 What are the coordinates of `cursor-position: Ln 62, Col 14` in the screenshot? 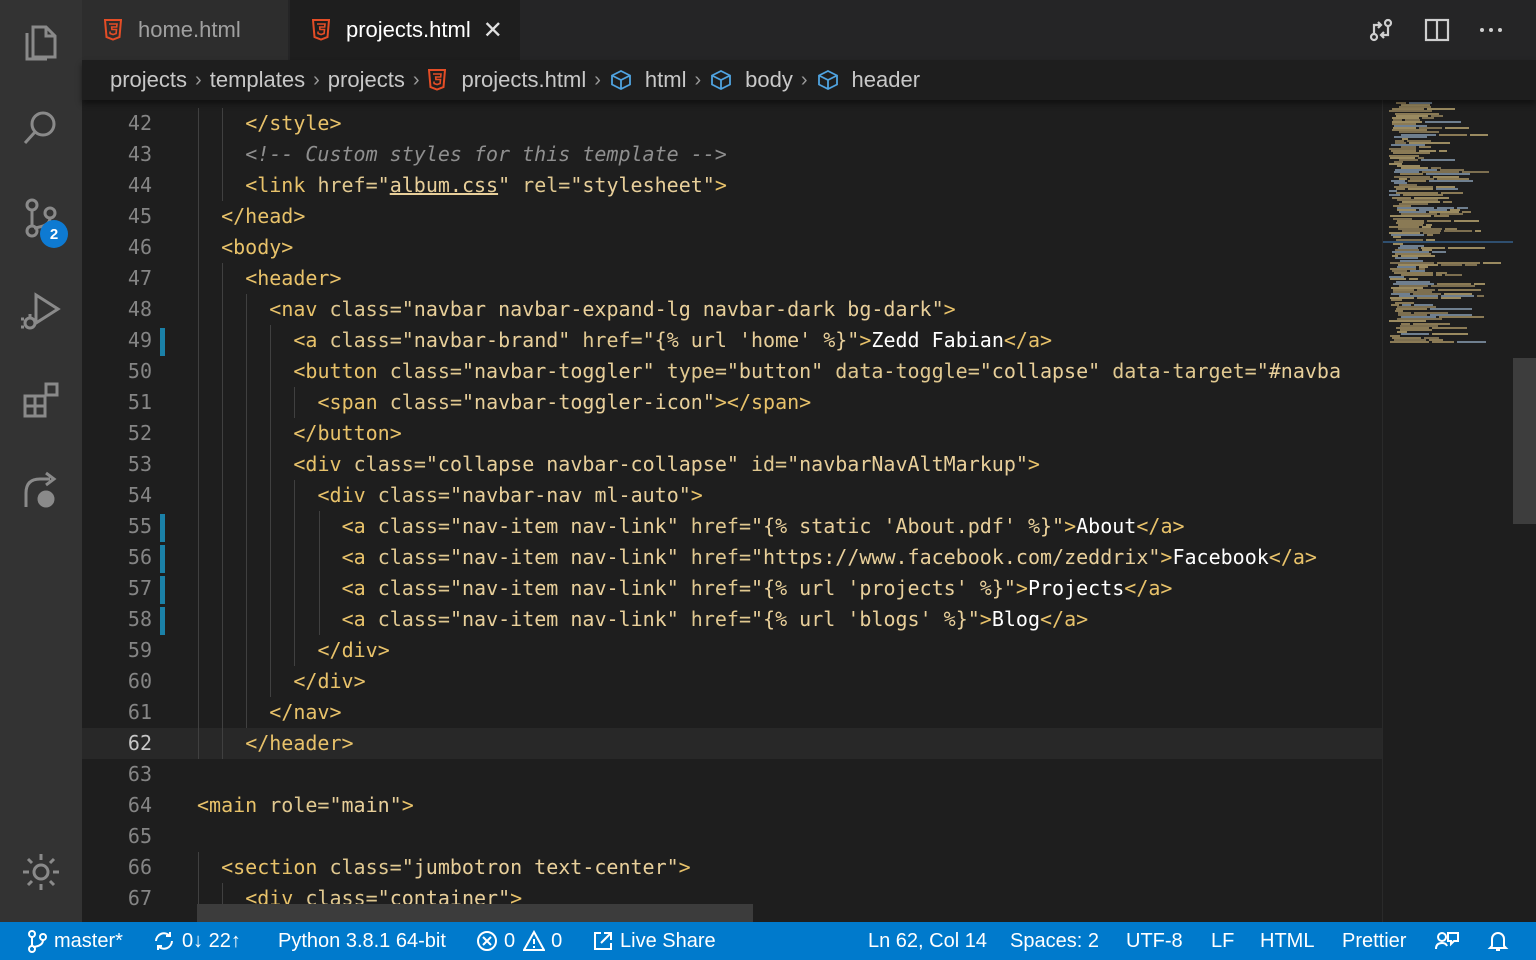 It's located at (927, 941).